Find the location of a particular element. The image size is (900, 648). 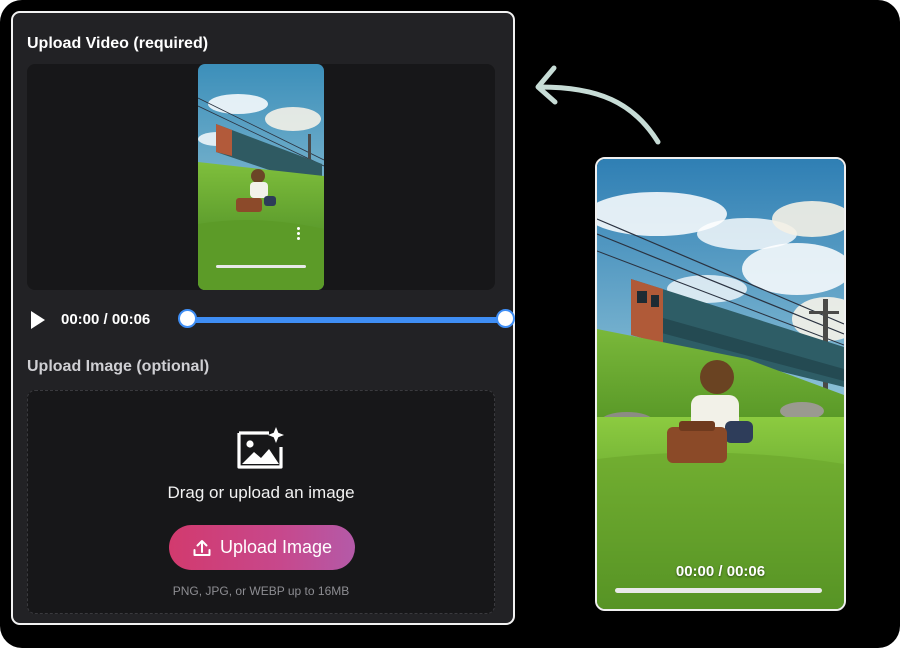

thumbnail-progress-bar is located at coordinates (261, 266).